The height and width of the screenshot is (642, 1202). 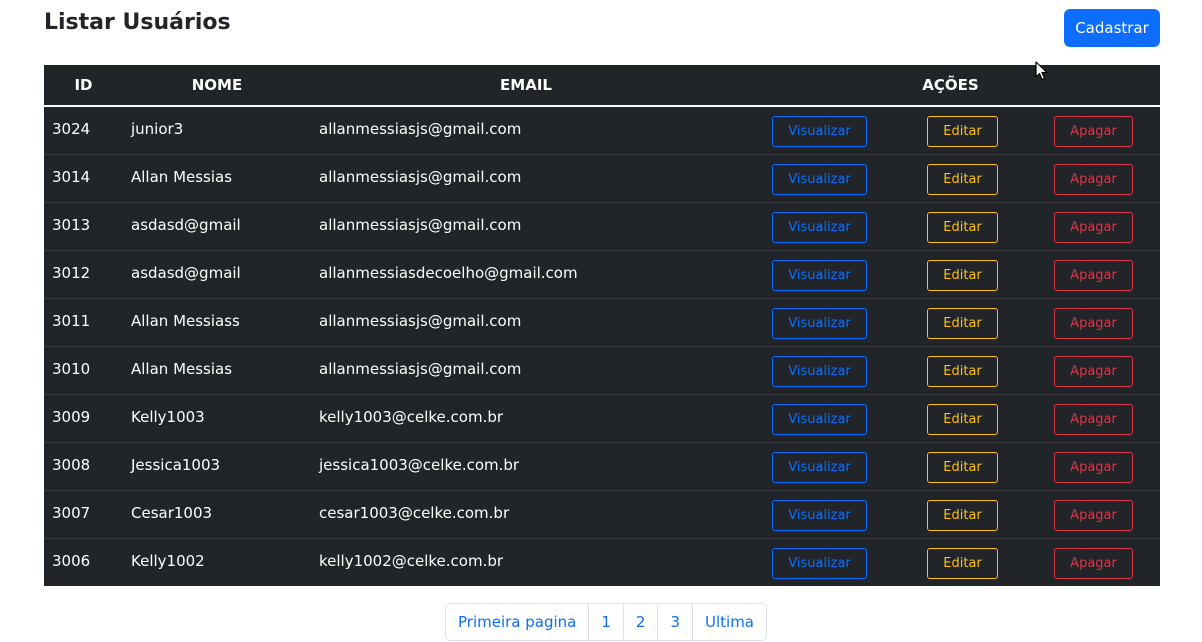 What do you see at coordinates (414, 512) in the screenshot?
I see `cell-email: cesar1003@celke.com.br` at bounding box center [414, 512].